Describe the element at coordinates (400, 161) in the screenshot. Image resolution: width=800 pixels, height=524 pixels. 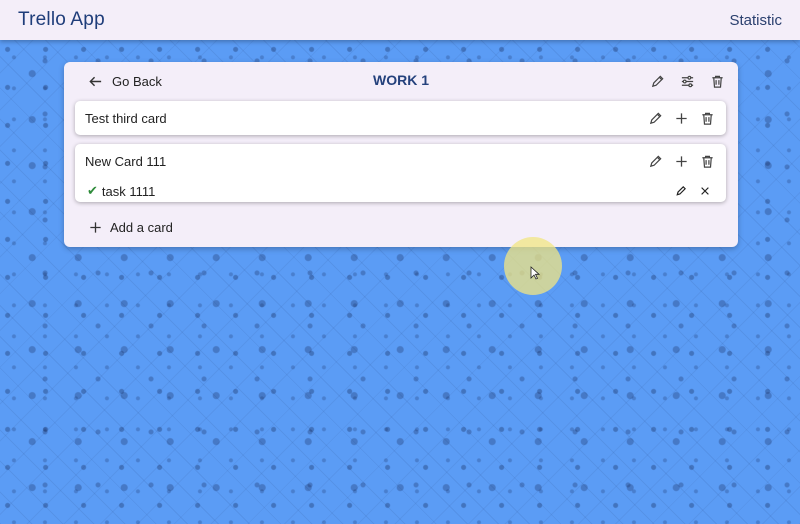
I see `card-header: New Card 111` at that location.